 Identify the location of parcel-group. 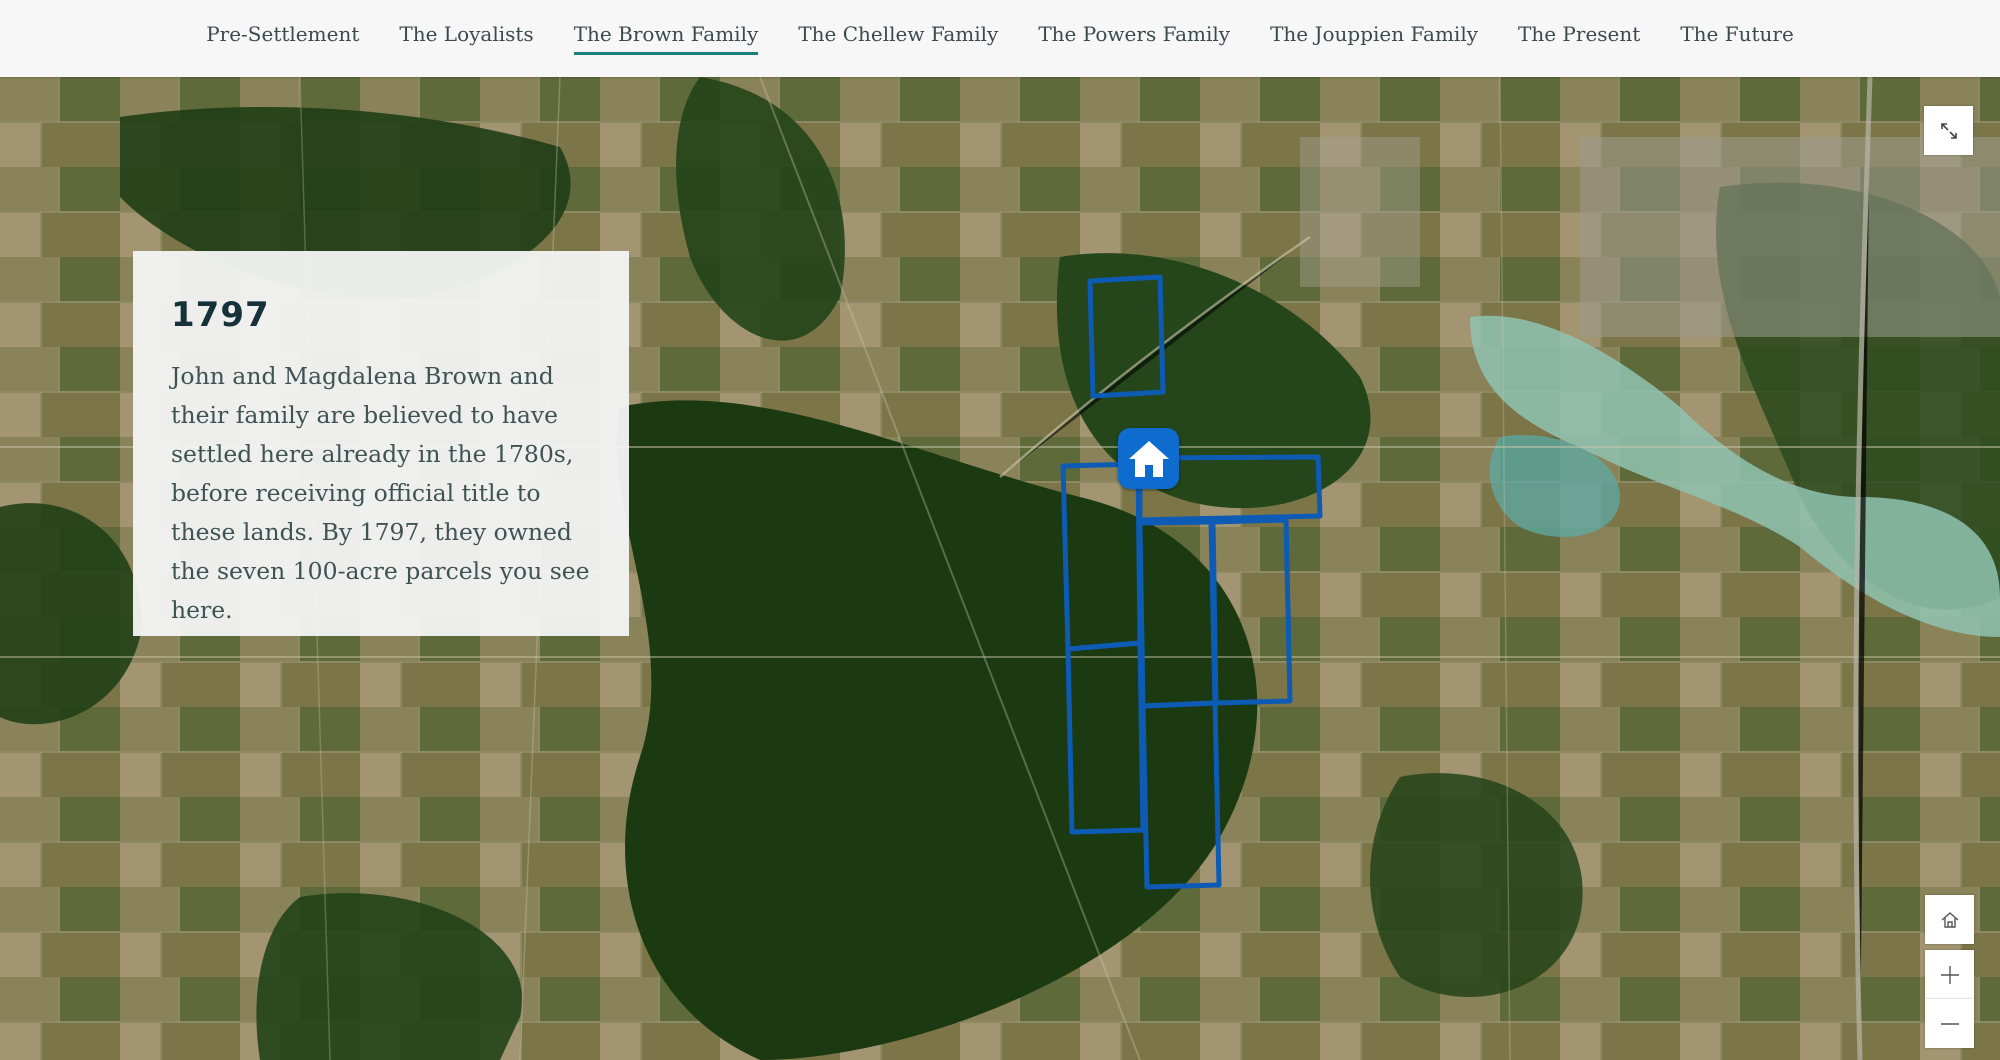
(1191, 582).